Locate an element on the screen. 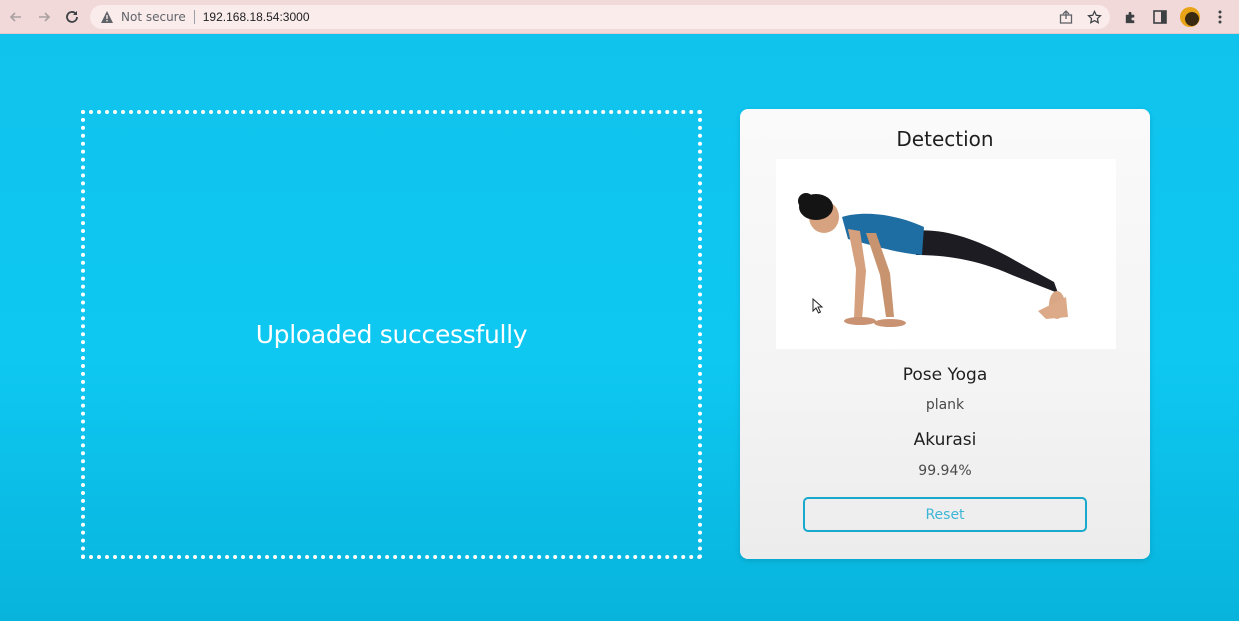 This screenshot has height=621, width=1239. forward-icon is located at coordinates (44, 17).